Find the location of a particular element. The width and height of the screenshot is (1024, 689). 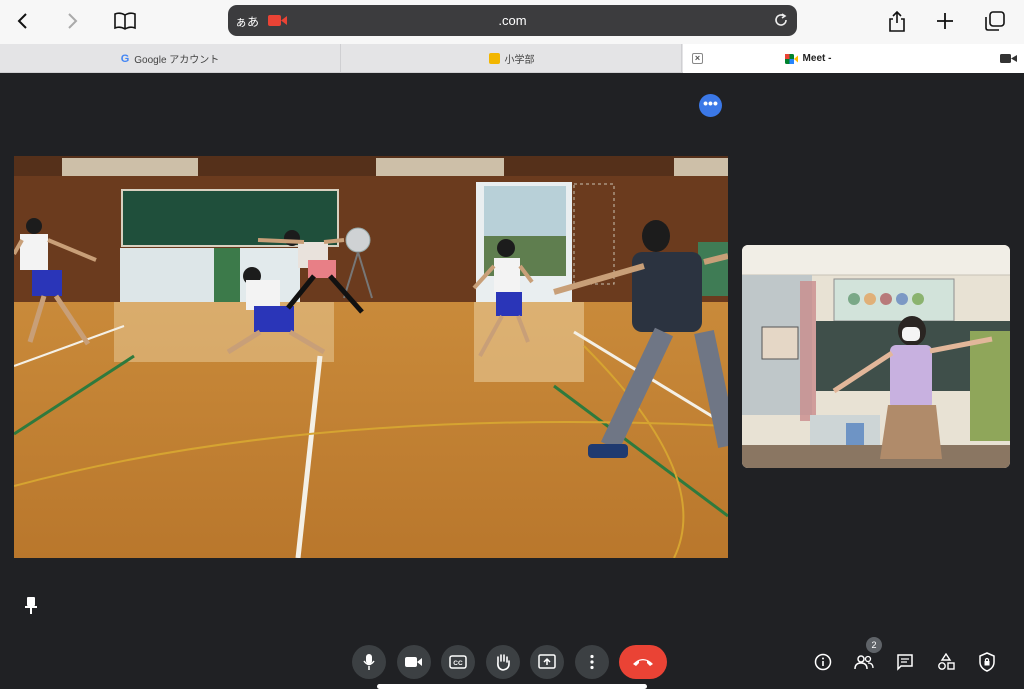

tab-google-account: G Google アカウント is located at coordinates (170, 58).